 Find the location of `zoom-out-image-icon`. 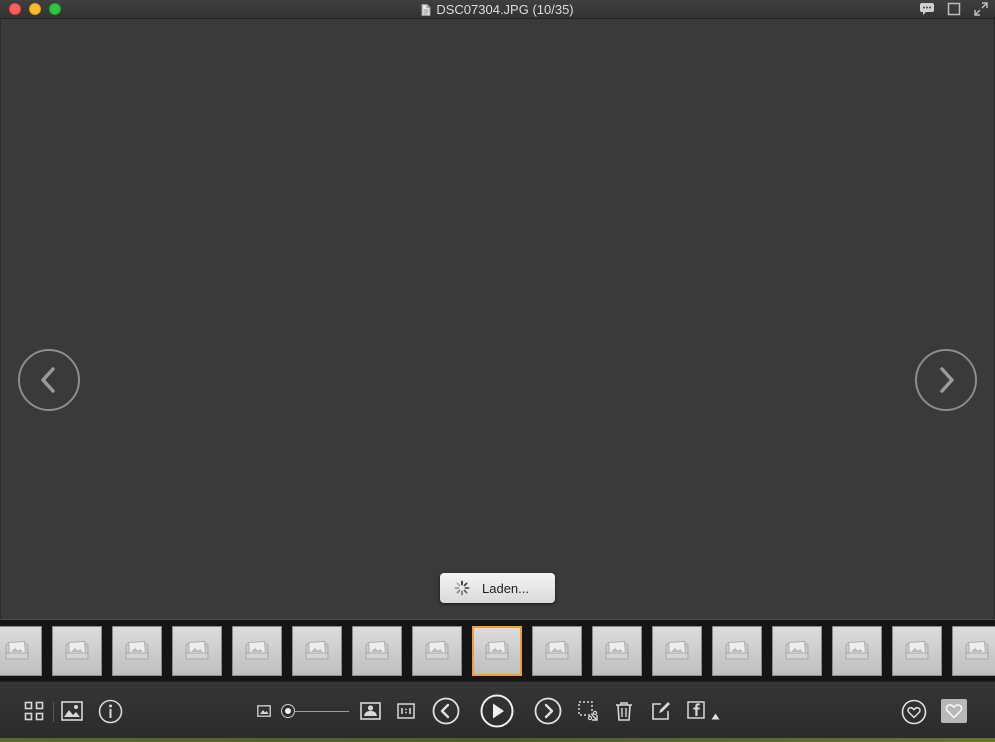

zoom-out-image-icon is located at coordinates (263, 711).